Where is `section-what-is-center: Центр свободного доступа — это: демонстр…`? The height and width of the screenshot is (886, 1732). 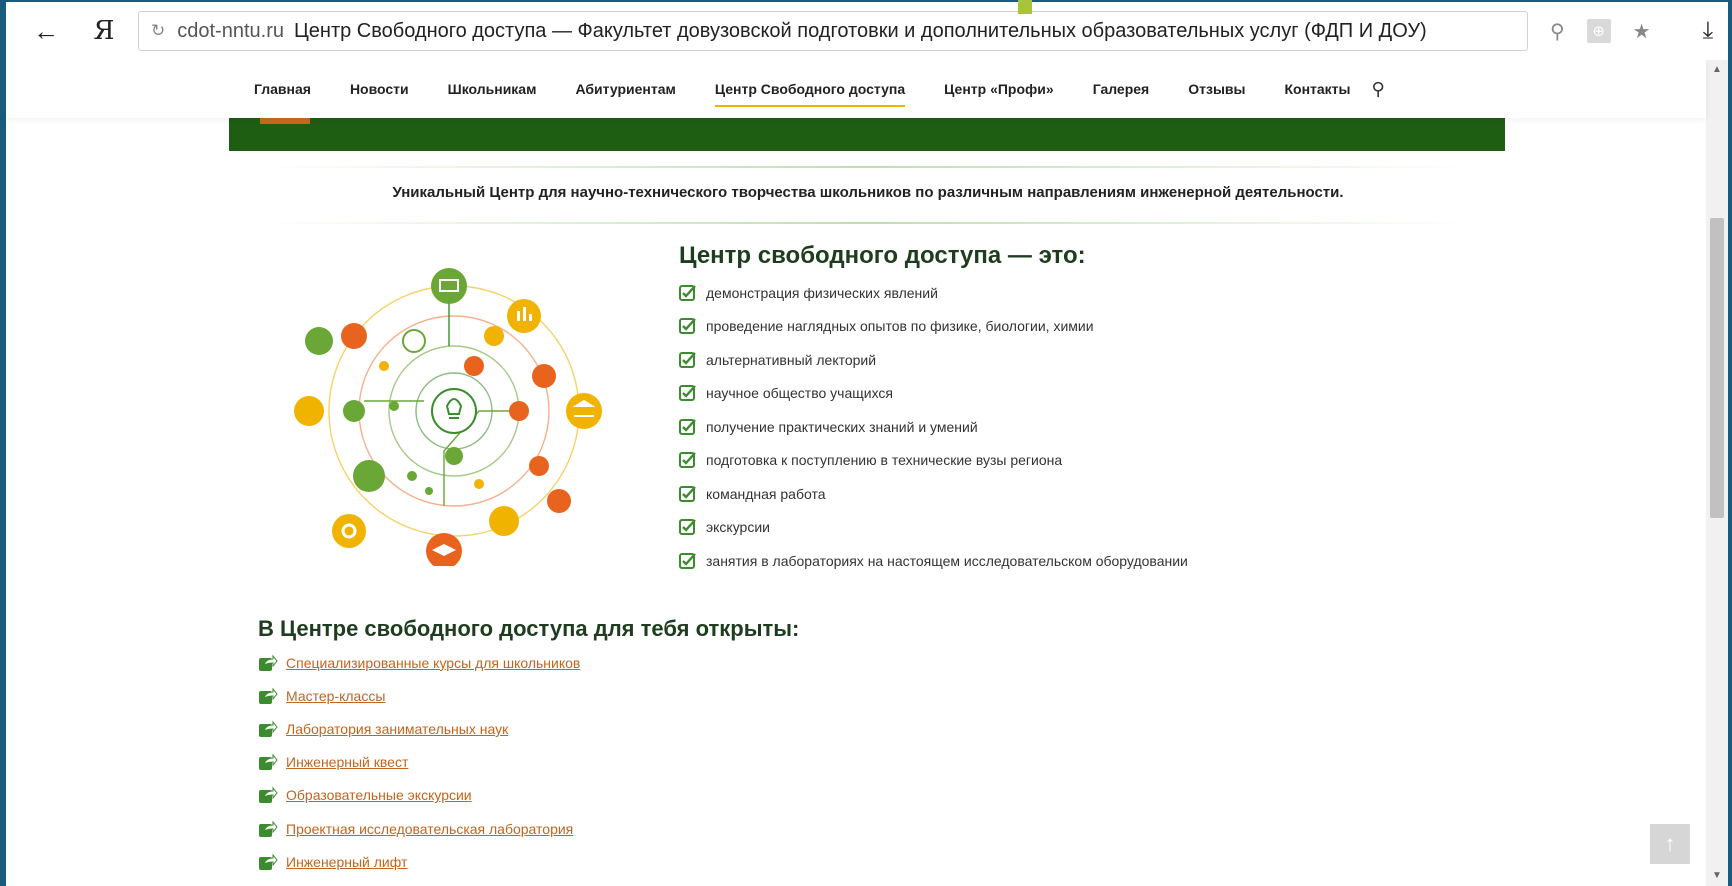
section-what-is-center: Центр свободного доступа — это: демонстр… is located at coordinates (933, 410).